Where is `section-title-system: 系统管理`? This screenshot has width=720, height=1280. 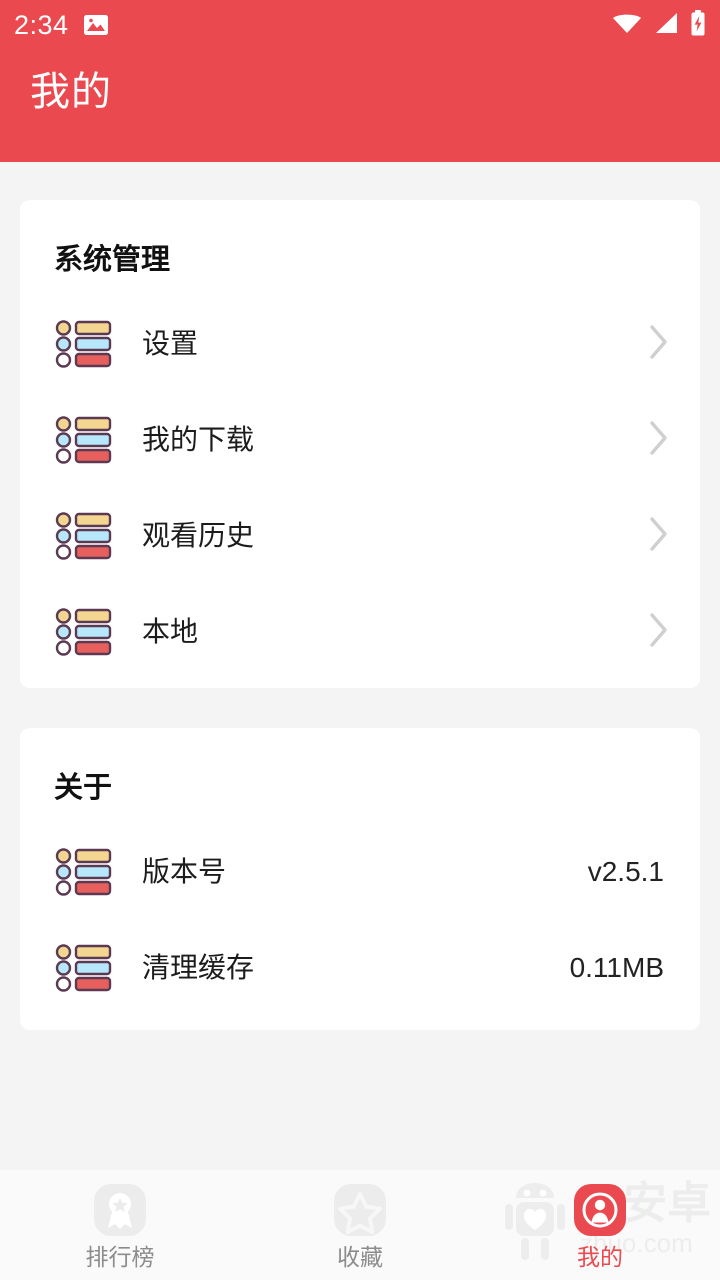 section-title-system: 系统管理 is located at coordinates (112, 260).